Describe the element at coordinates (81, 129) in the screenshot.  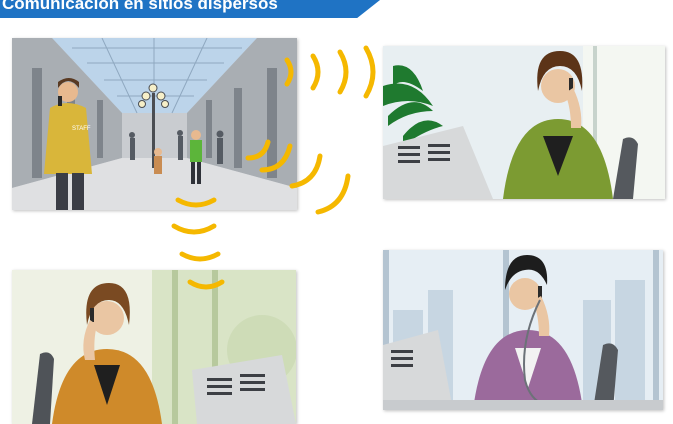
I see `staff-shirt-label: STAFF` at that location.